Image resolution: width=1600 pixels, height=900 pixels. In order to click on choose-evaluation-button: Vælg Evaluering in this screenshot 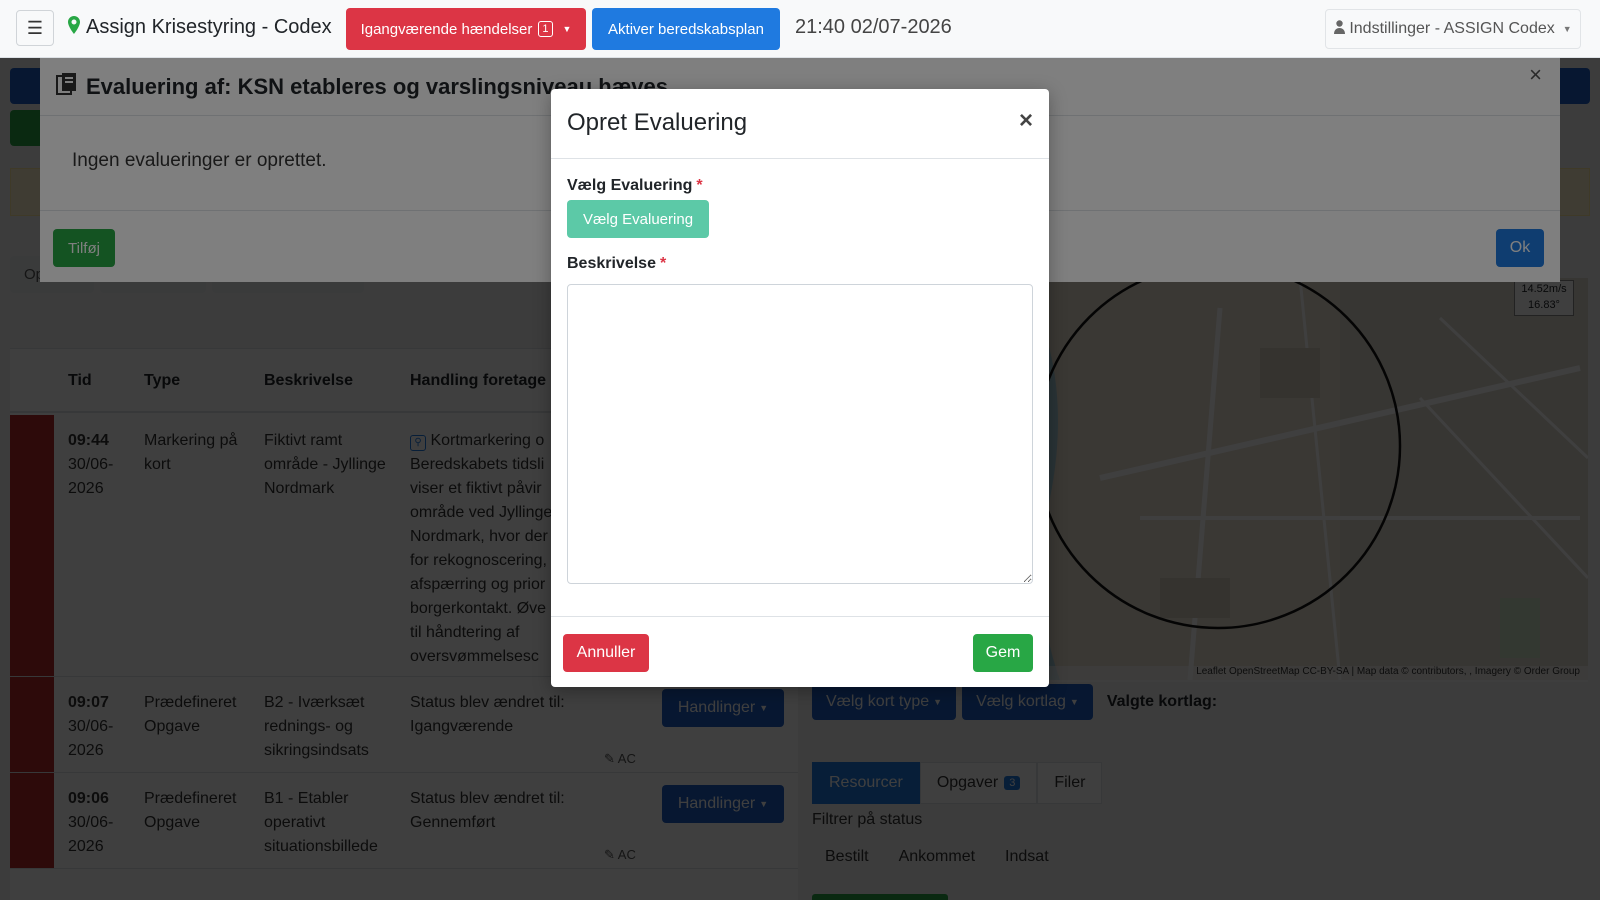, I will do `click(638, 219)`.